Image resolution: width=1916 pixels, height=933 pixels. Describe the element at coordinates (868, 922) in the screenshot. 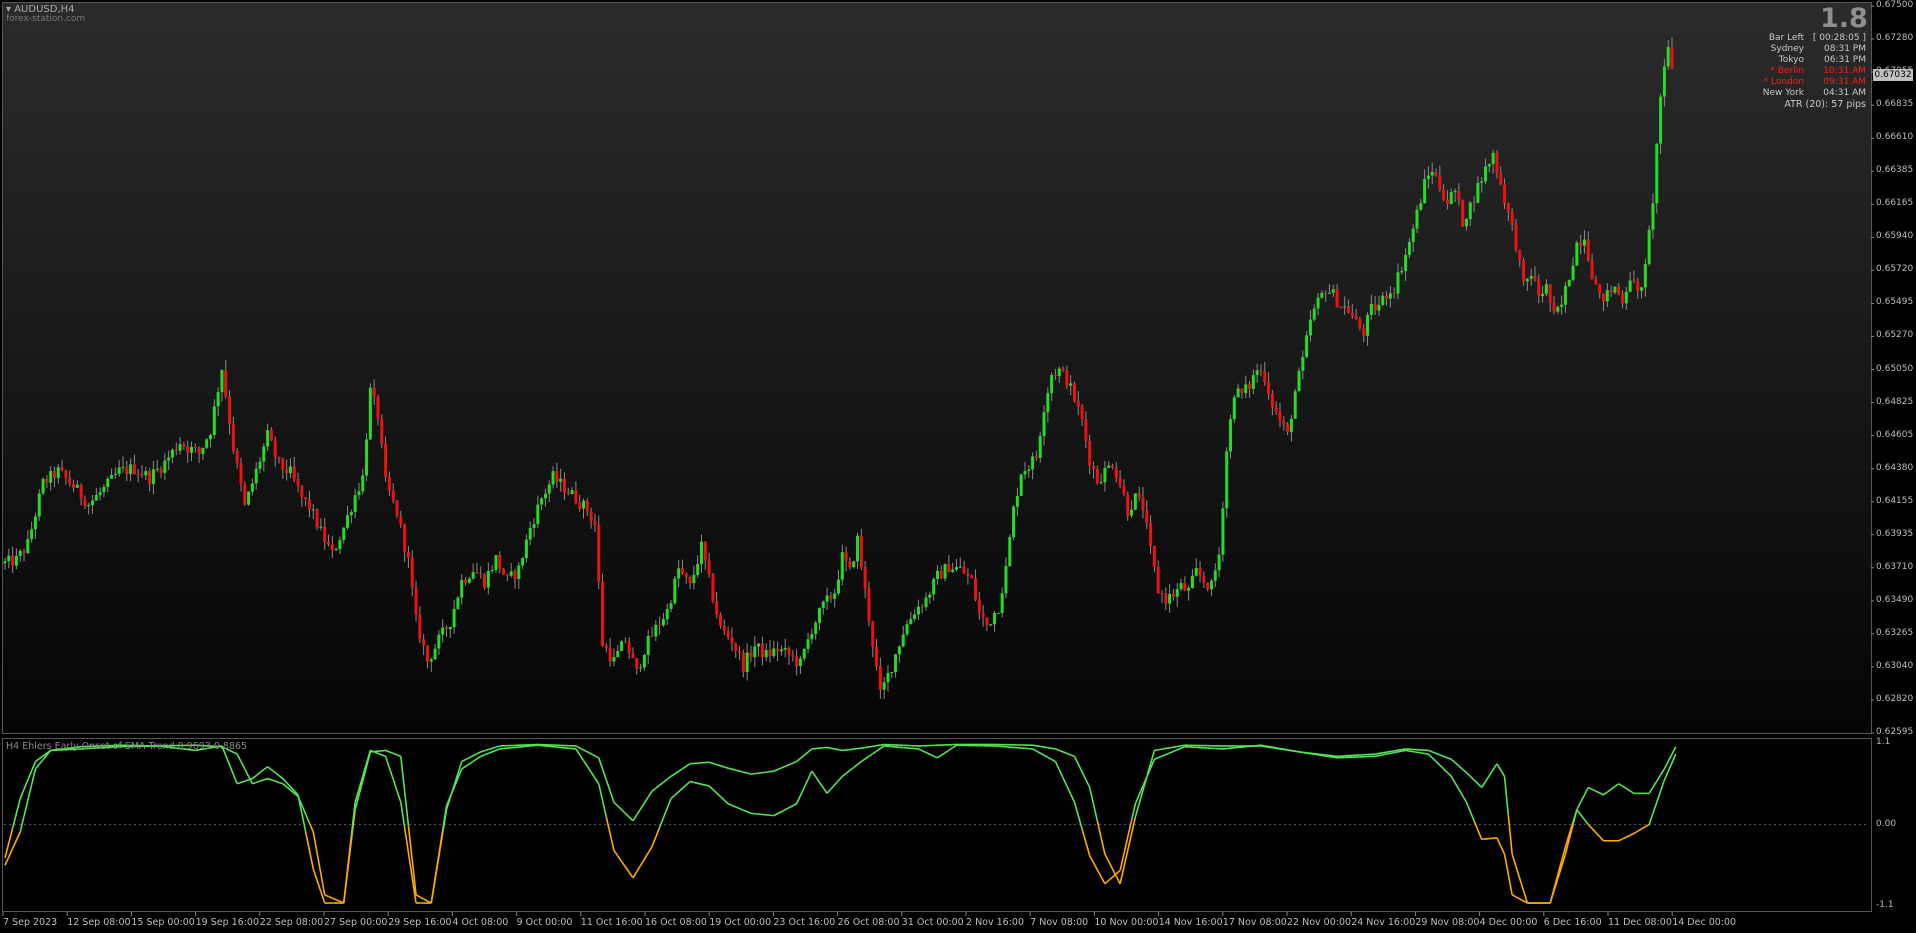

I see `time-tick-label: 26 Oct 08:00` at that location.